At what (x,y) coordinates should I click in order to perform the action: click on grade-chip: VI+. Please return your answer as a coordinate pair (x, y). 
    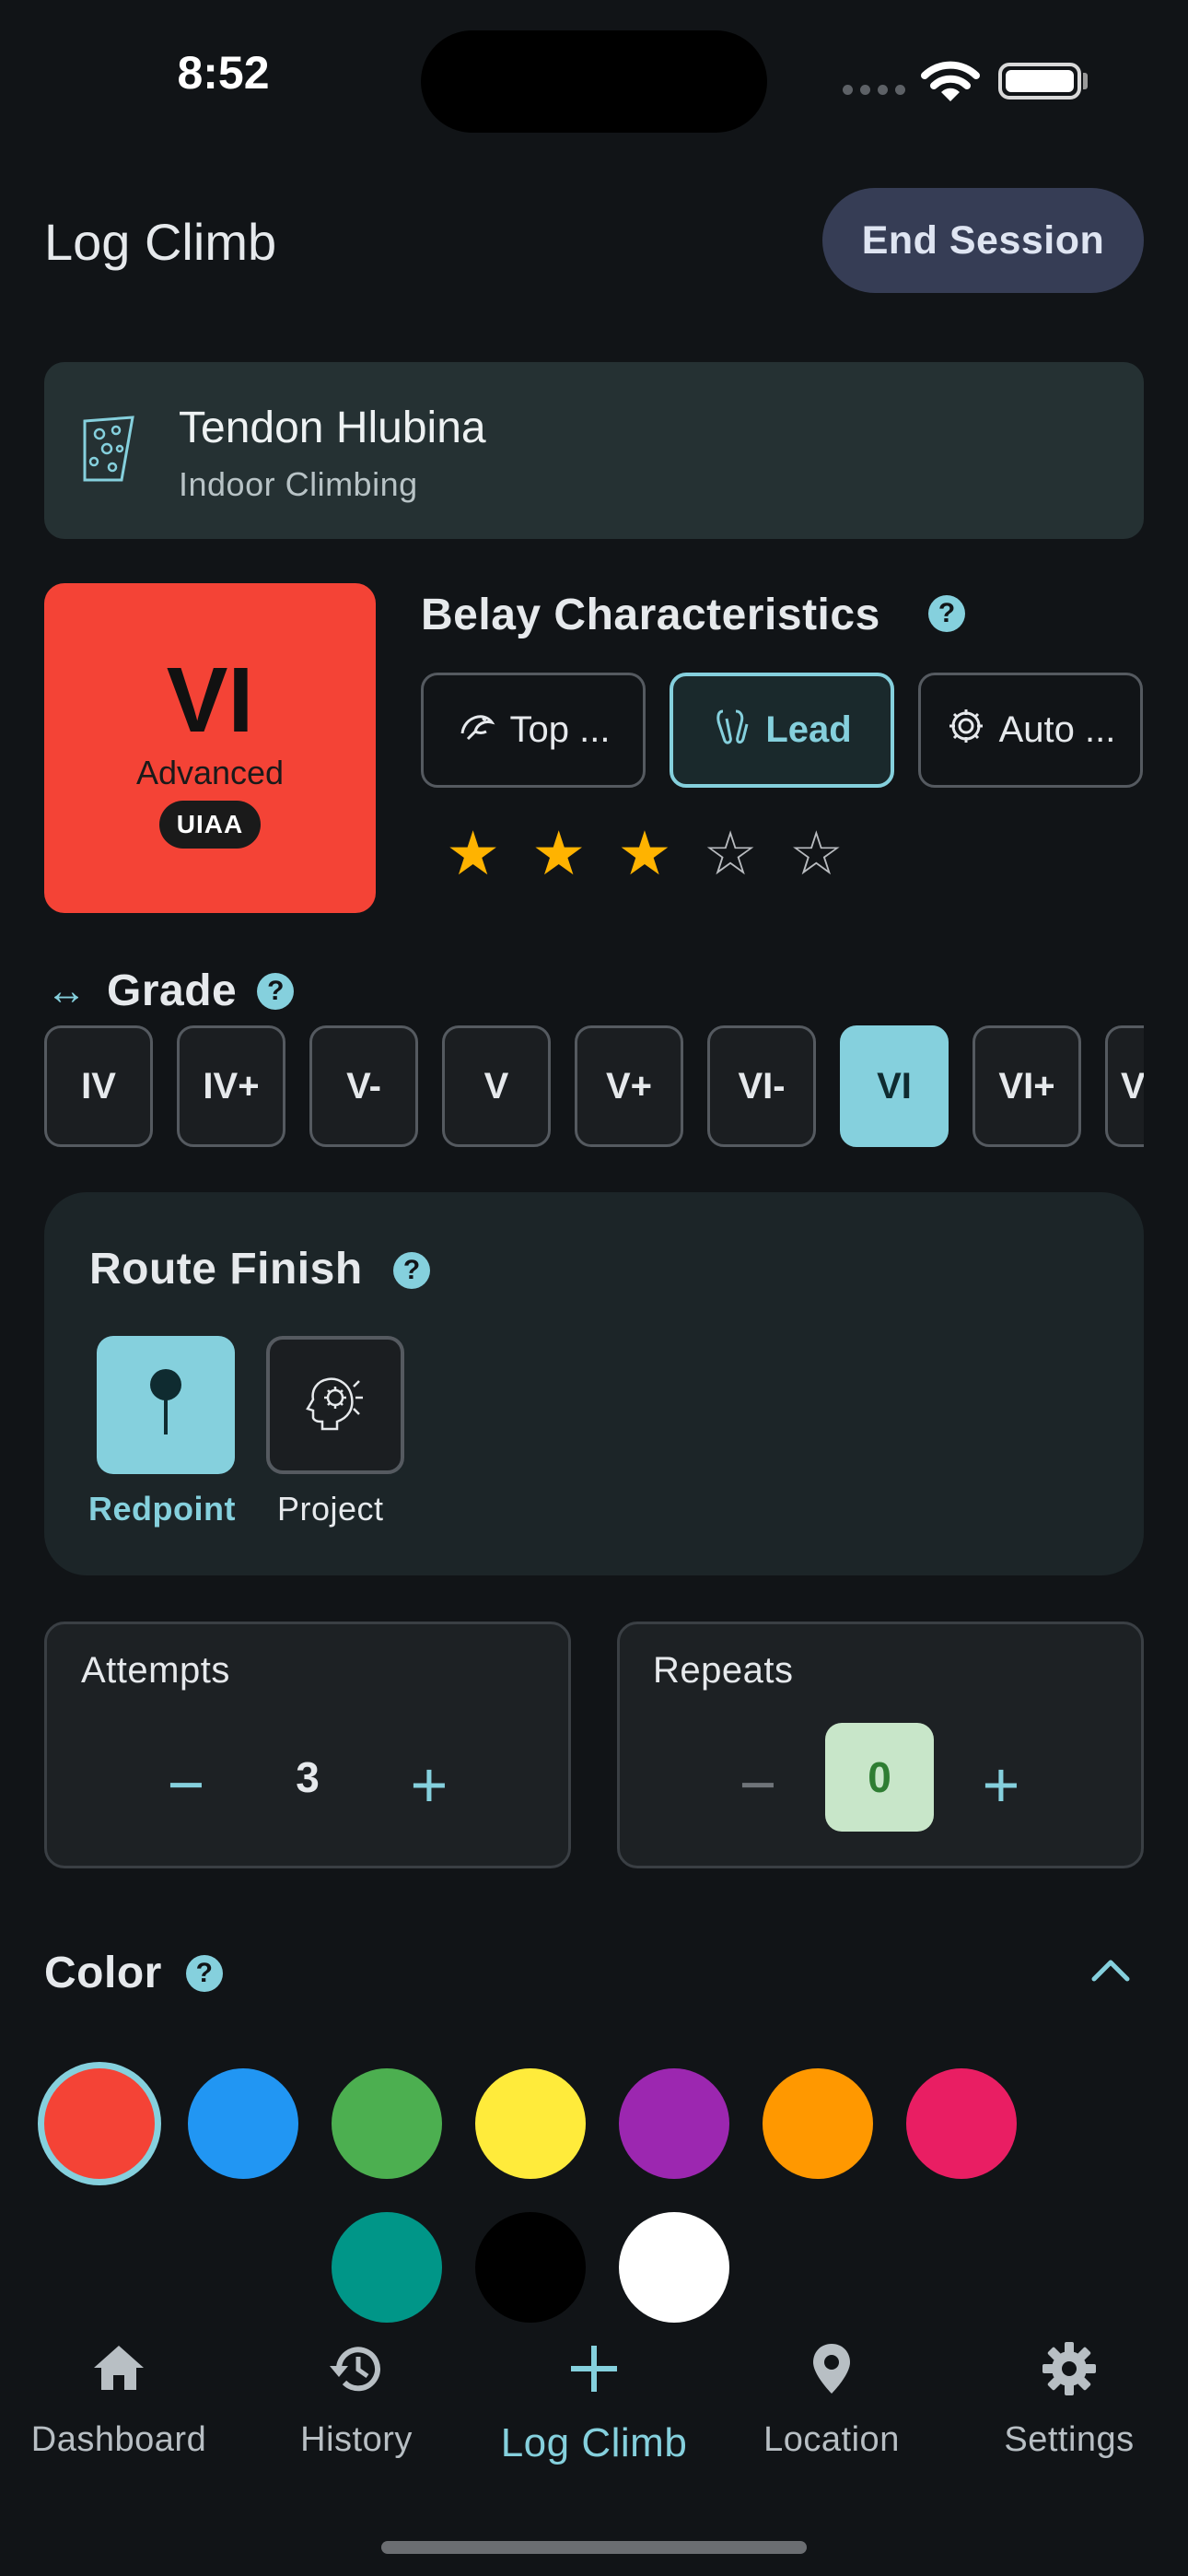
    Looking at the image, I should click on (1027, 1086).